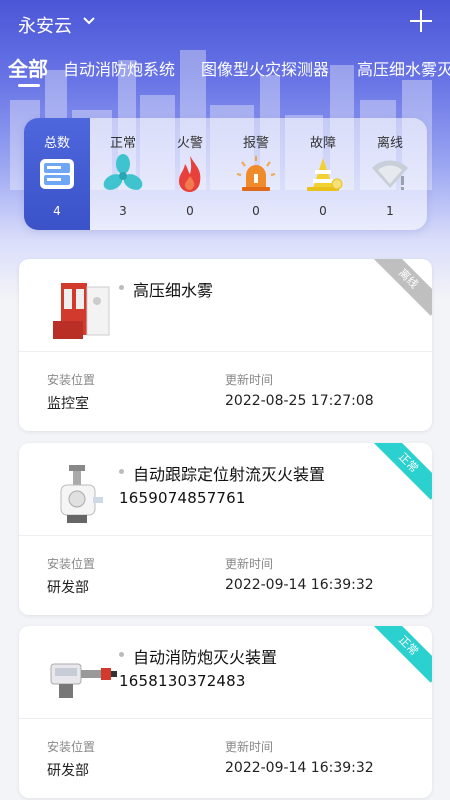 The image size is (450, 800). What do you see at coordinates (89, 21) in the screenshot?
I see `chevron-down-icon` at bounding box center [89, 21].